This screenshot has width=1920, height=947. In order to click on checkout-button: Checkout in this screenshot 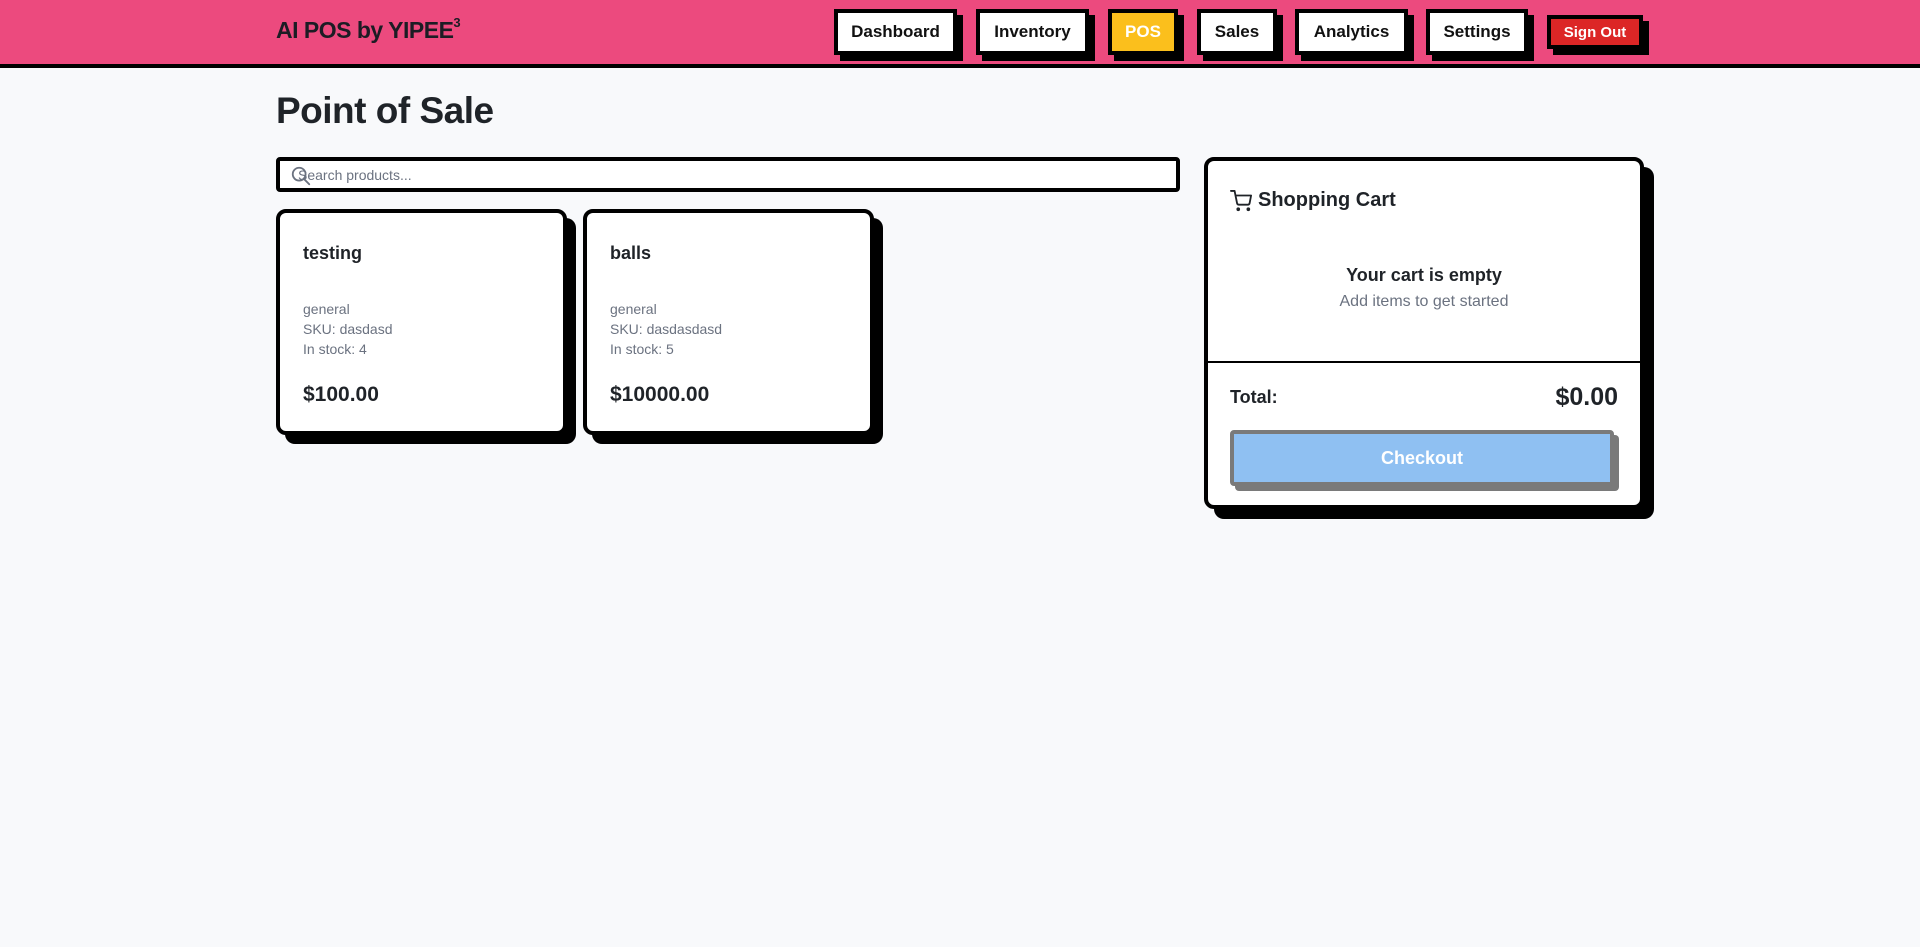, I will do `click(1422, 458)`.